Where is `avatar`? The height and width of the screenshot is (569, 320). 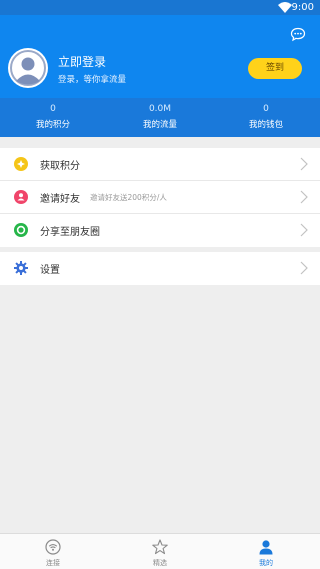 avatar is located at coordinates (28, 68).